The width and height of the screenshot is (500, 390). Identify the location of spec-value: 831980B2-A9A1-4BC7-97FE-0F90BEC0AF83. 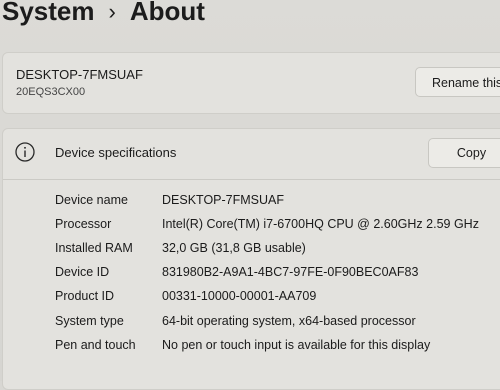
(290, 272).